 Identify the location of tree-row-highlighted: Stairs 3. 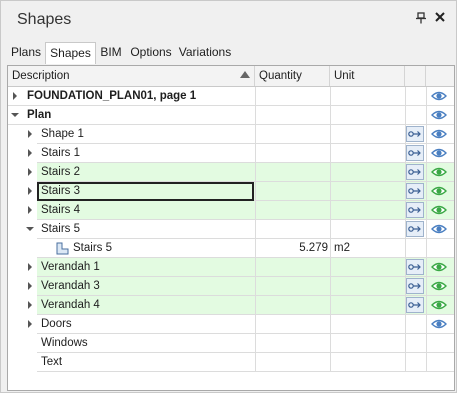
(231, 191).